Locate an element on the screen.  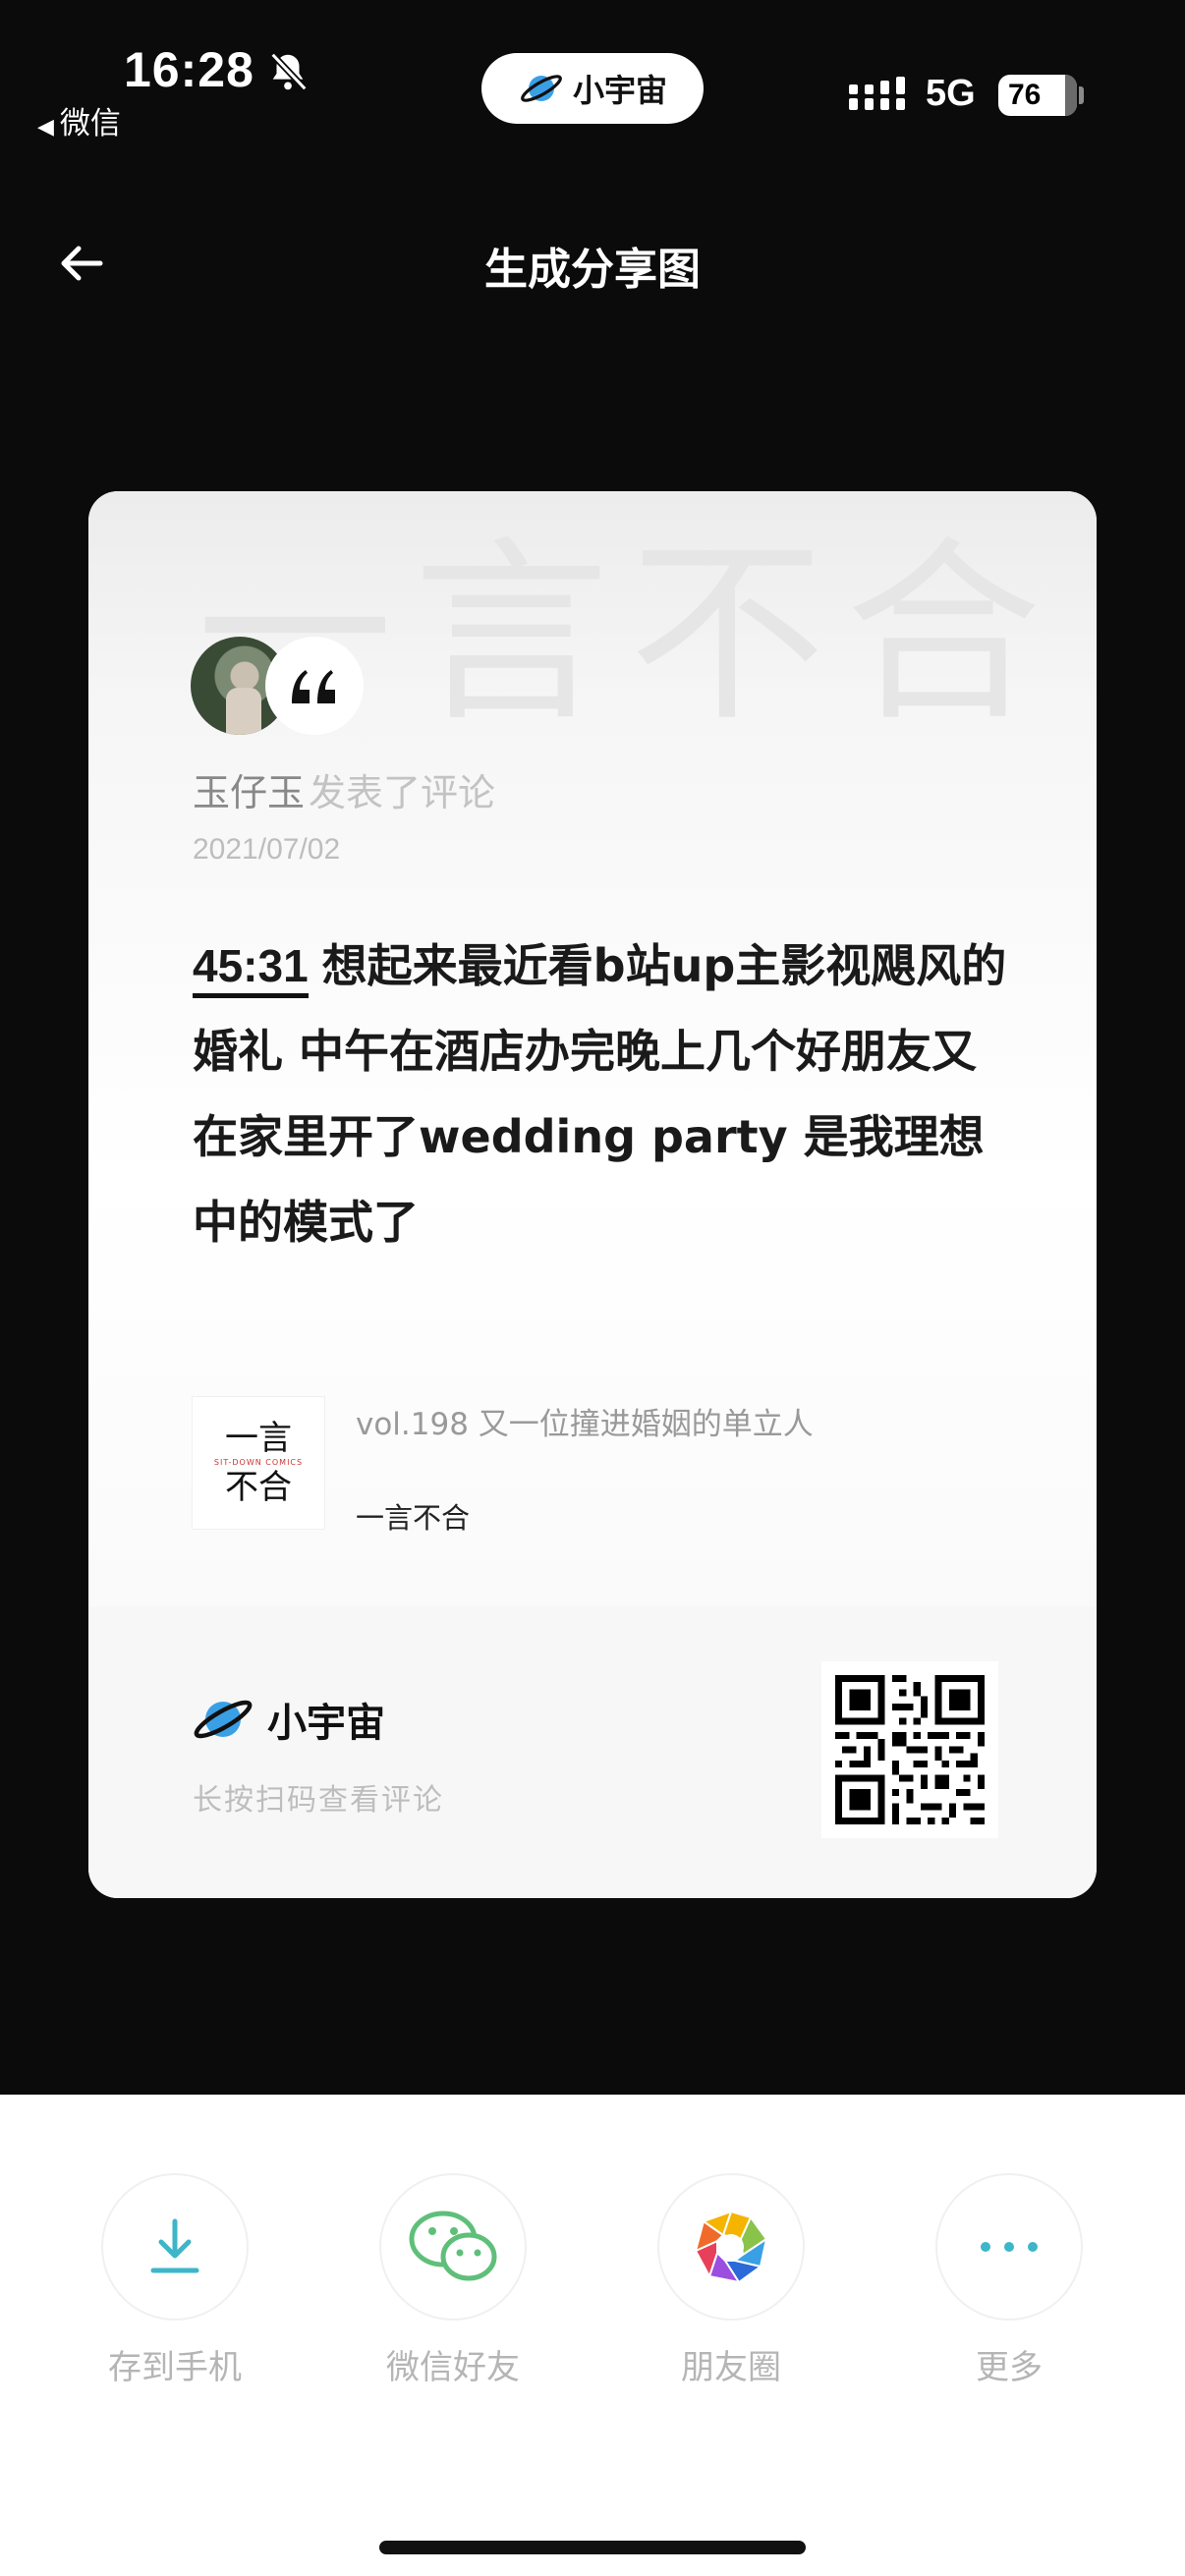
network-label: 5G is located at coordinates (951, 93).